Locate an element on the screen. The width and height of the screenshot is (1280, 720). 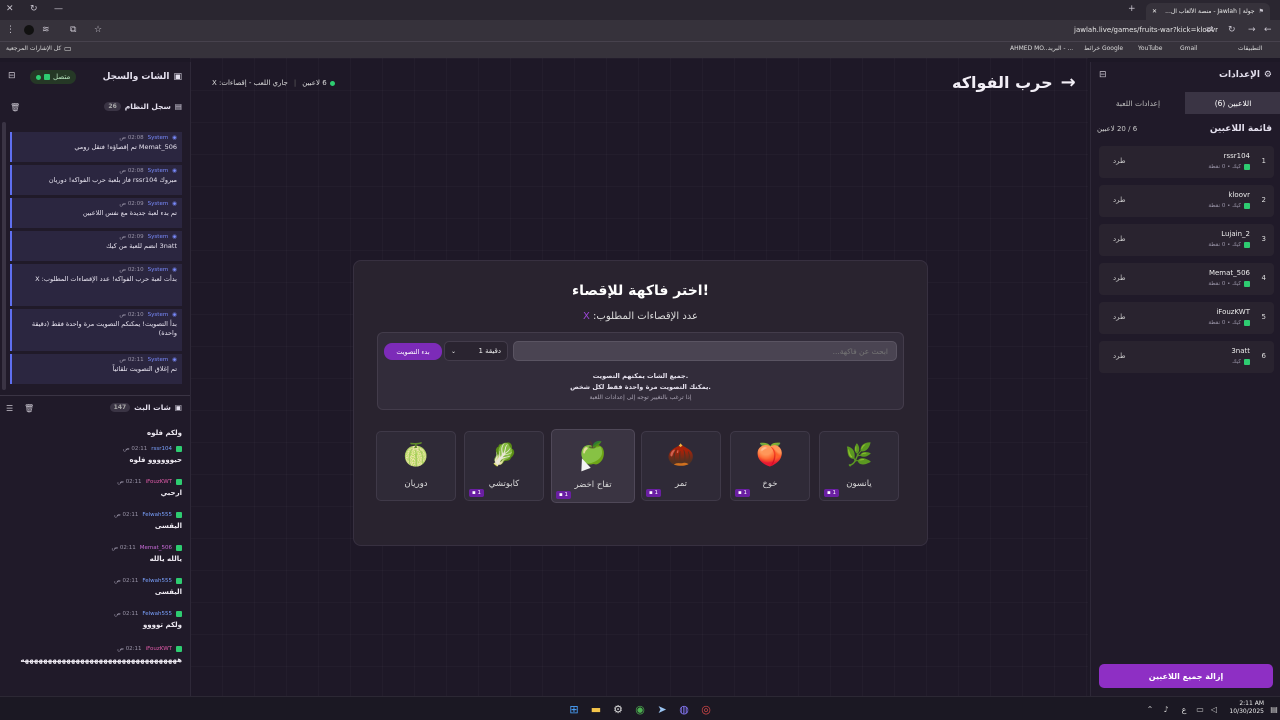
online-dot is located at coordinates (332, 83).